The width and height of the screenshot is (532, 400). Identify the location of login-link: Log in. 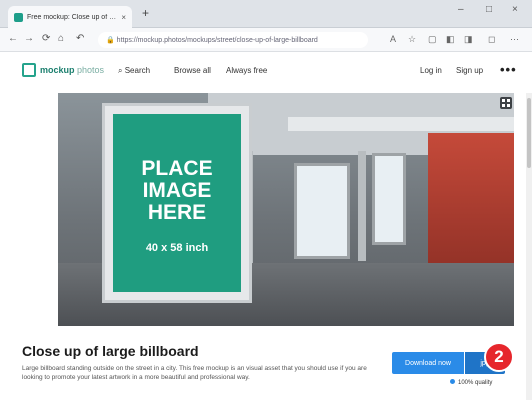
(431, 70).